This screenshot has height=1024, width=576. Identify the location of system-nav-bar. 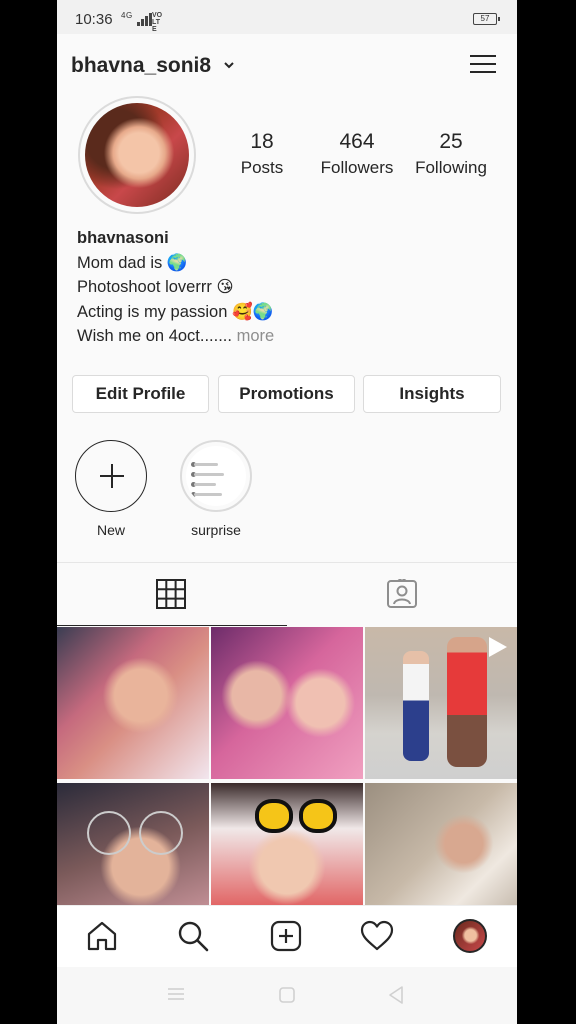
(287, 995).